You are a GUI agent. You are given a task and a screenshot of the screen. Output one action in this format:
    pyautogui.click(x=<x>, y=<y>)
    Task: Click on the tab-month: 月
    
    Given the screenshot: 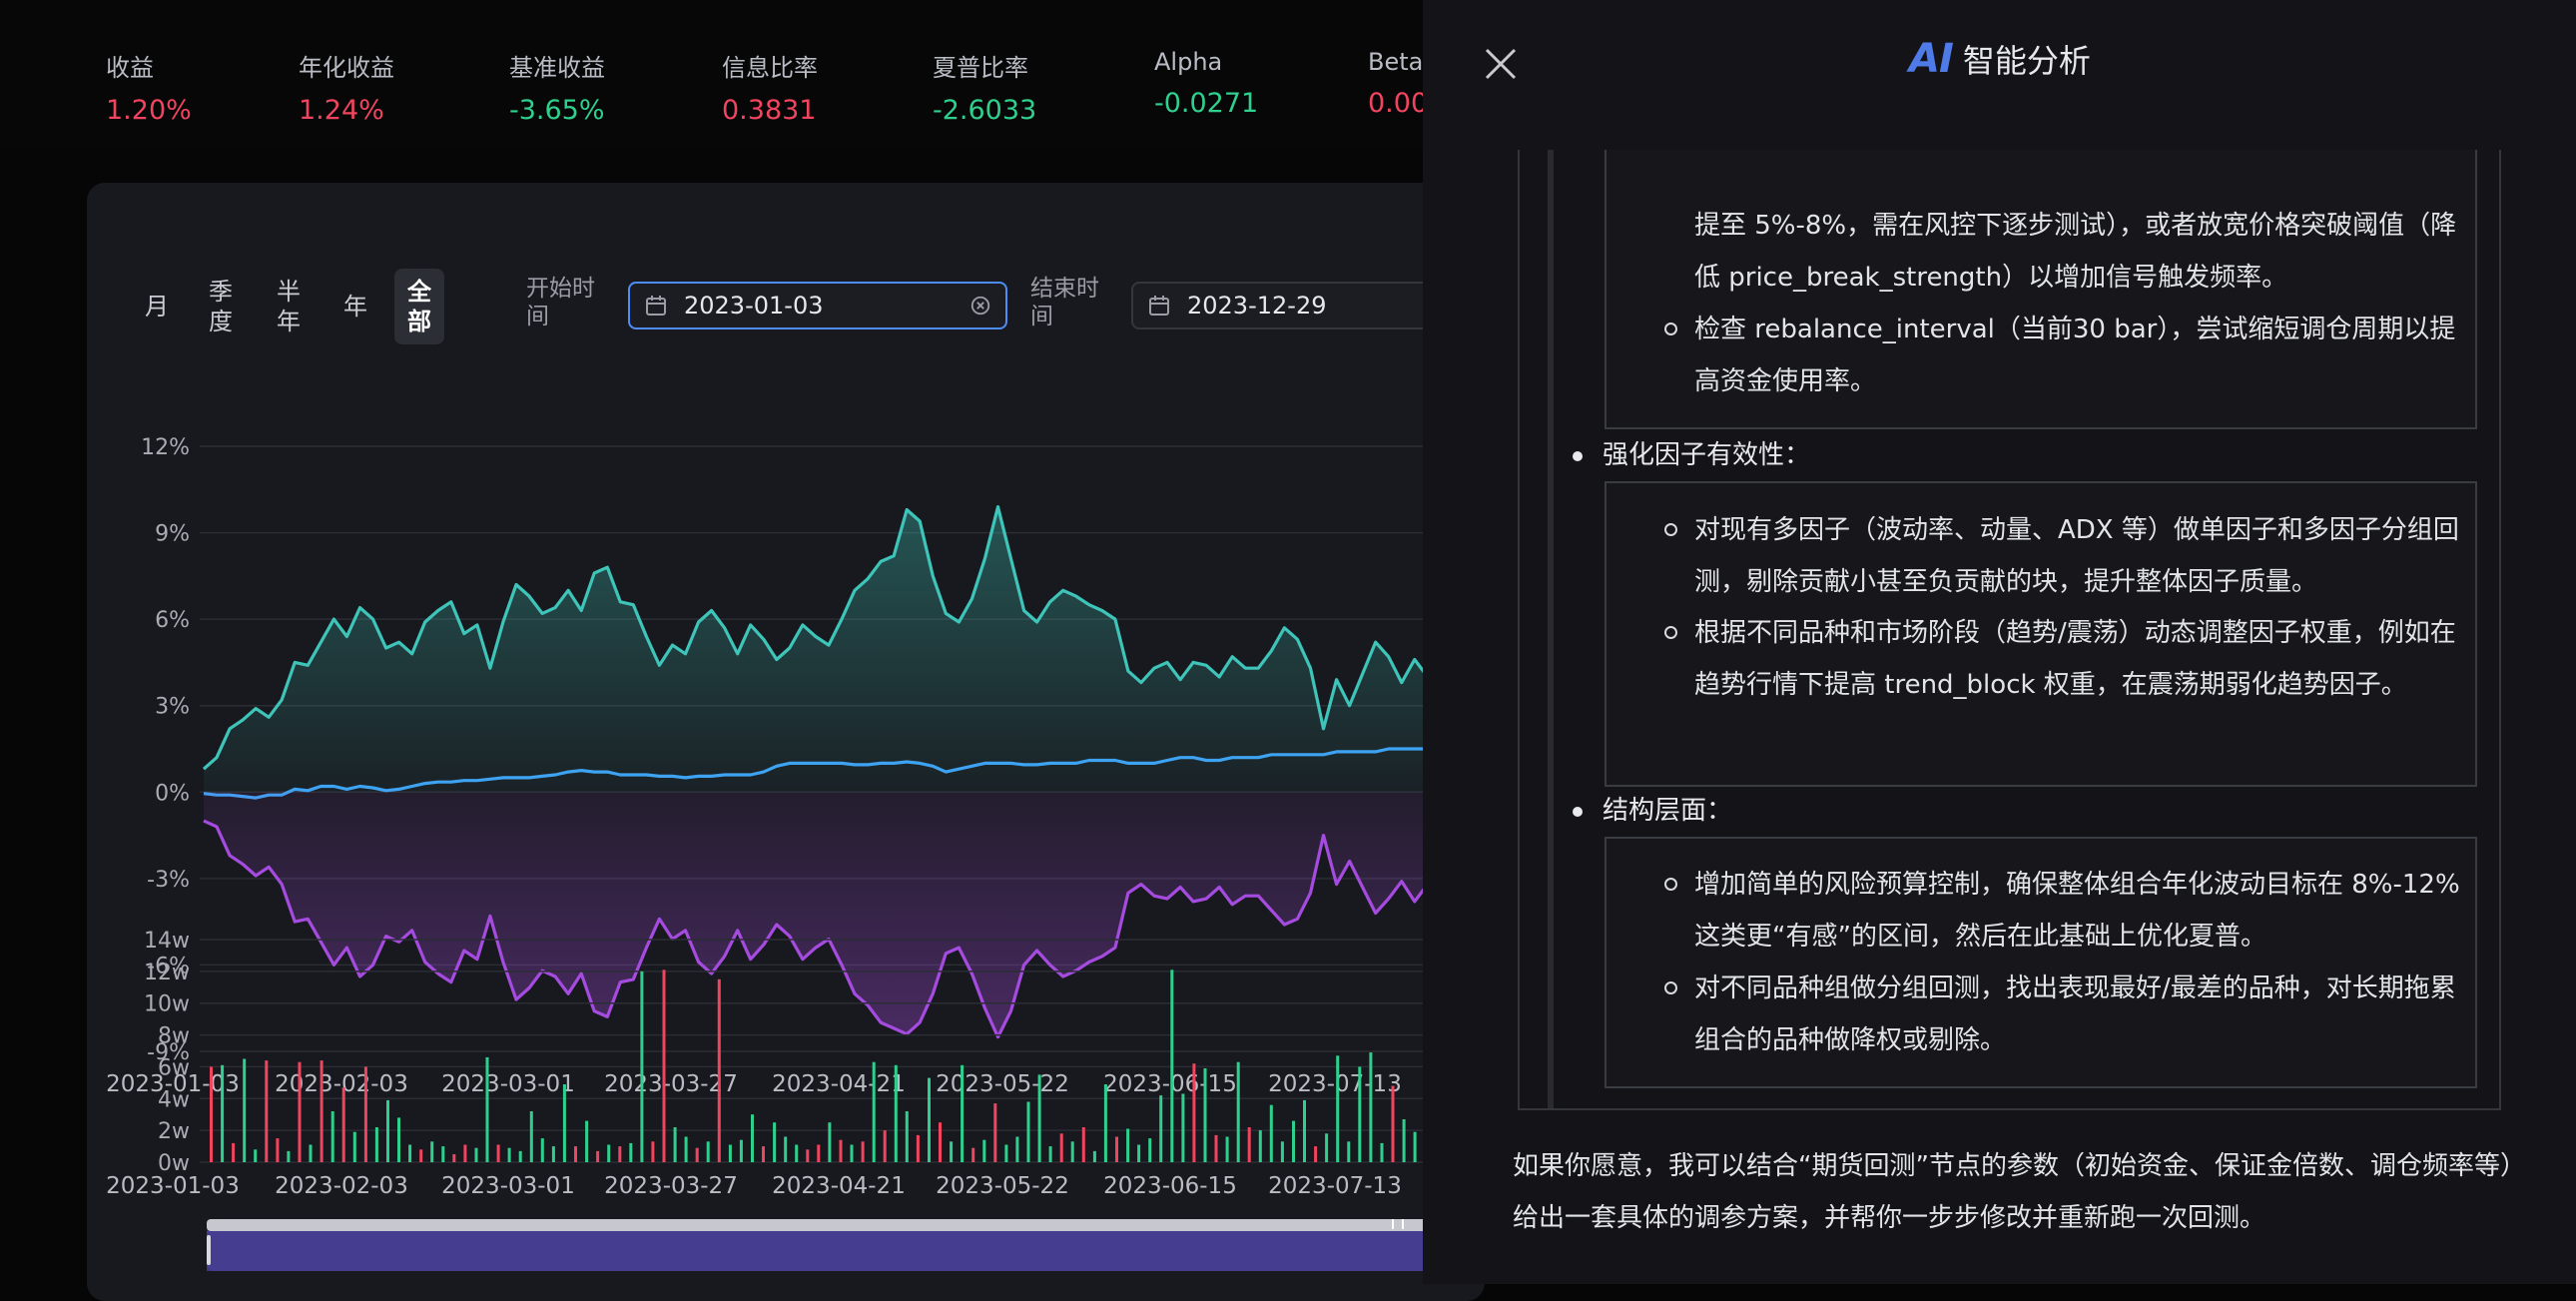 What is the action you would take?
    pyautogui.click(x=157, y=306)
    